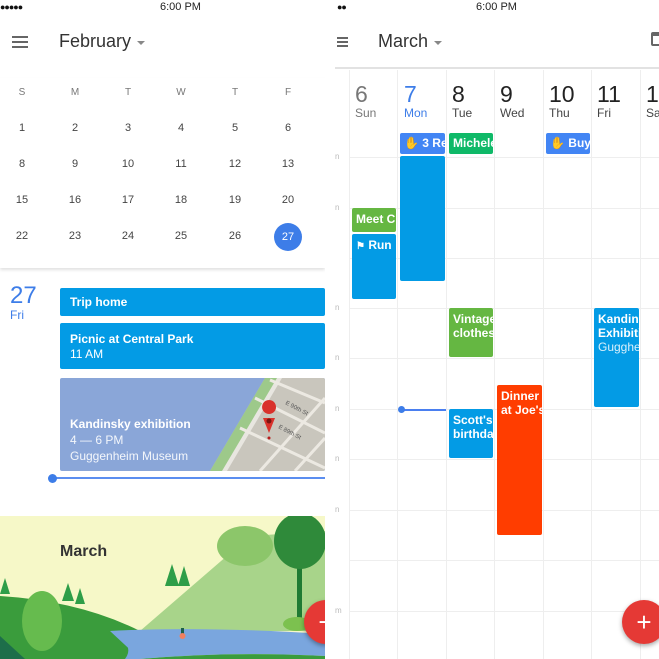 The height and width of the screenshot is (659, 659). Describe the element at coordinates (129, 456) in the screenshot. I see `event-location: Guggenheim Museum` at that location.